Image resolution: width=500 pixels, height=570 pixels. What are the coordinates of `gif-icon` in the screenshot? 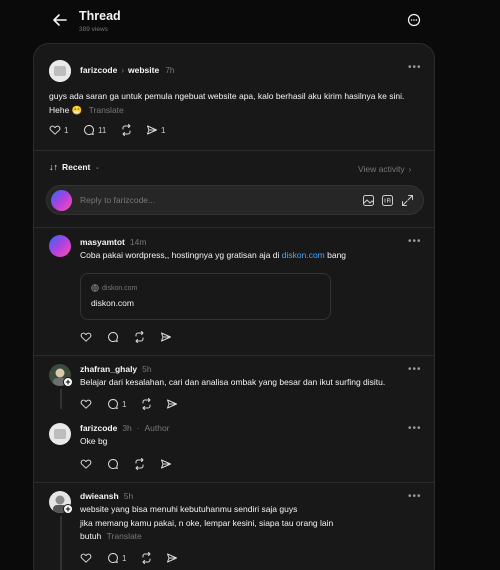 It's located at (387, 200).